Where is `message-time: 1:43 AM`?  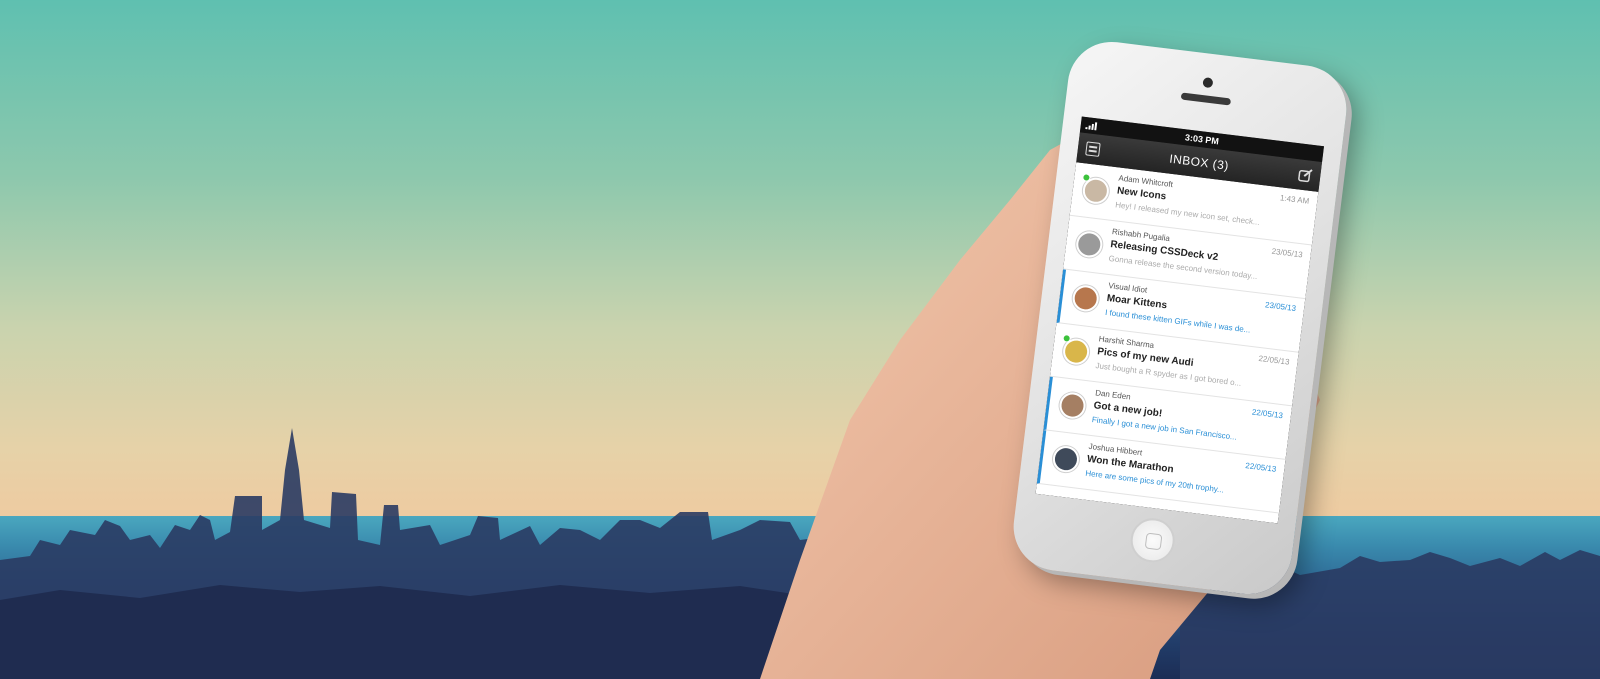
message-time: 1:43 AM is located at coordinates (1294, 199).